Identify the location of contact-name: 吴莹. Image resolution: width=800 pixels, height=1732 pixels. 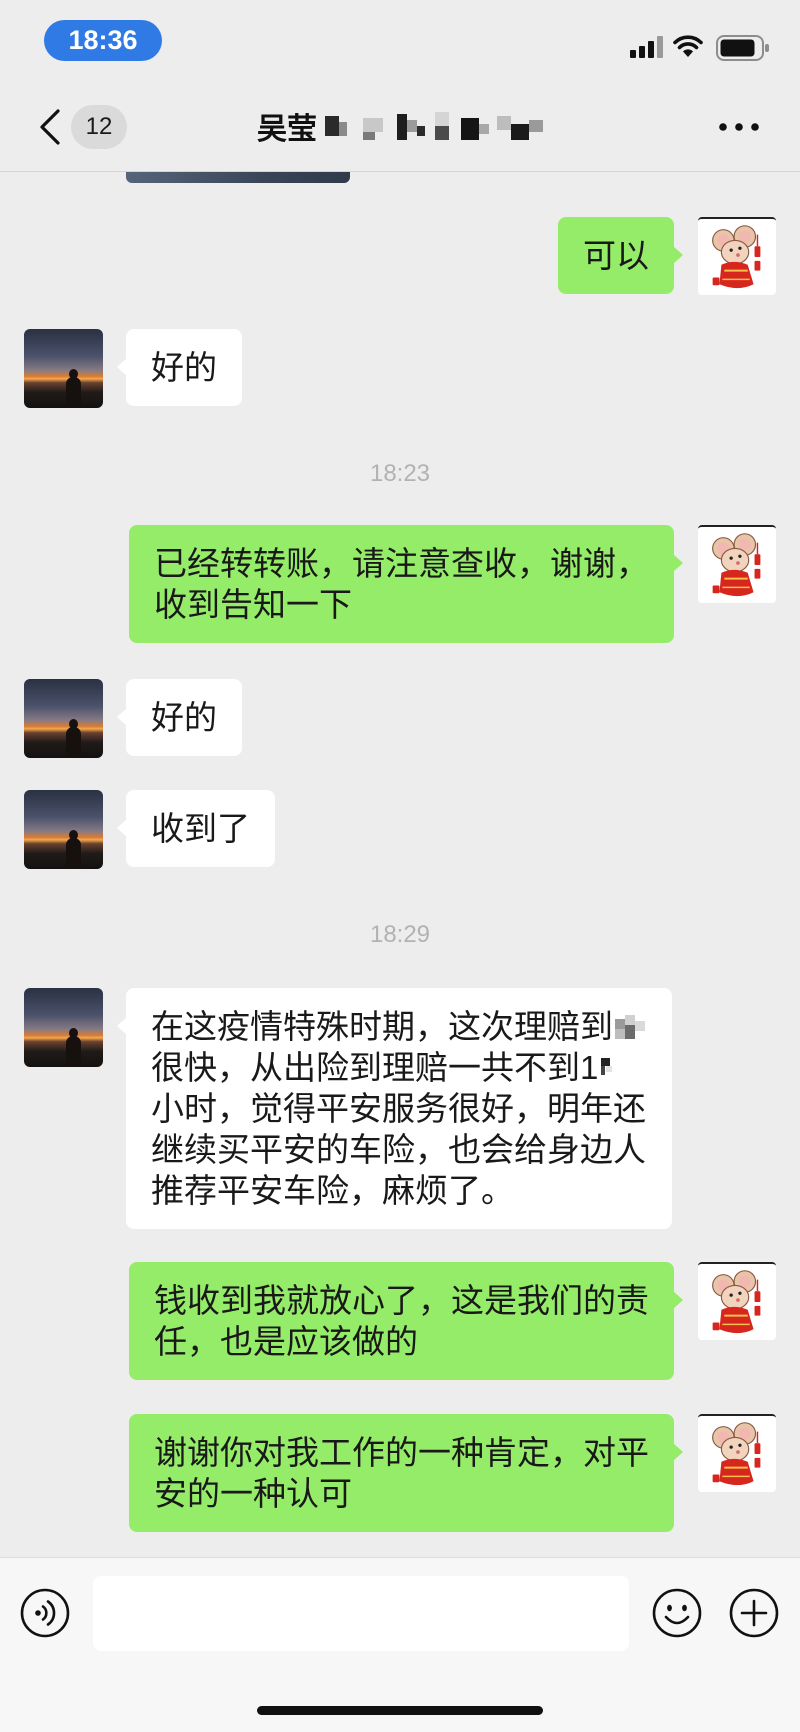
(287, 129).